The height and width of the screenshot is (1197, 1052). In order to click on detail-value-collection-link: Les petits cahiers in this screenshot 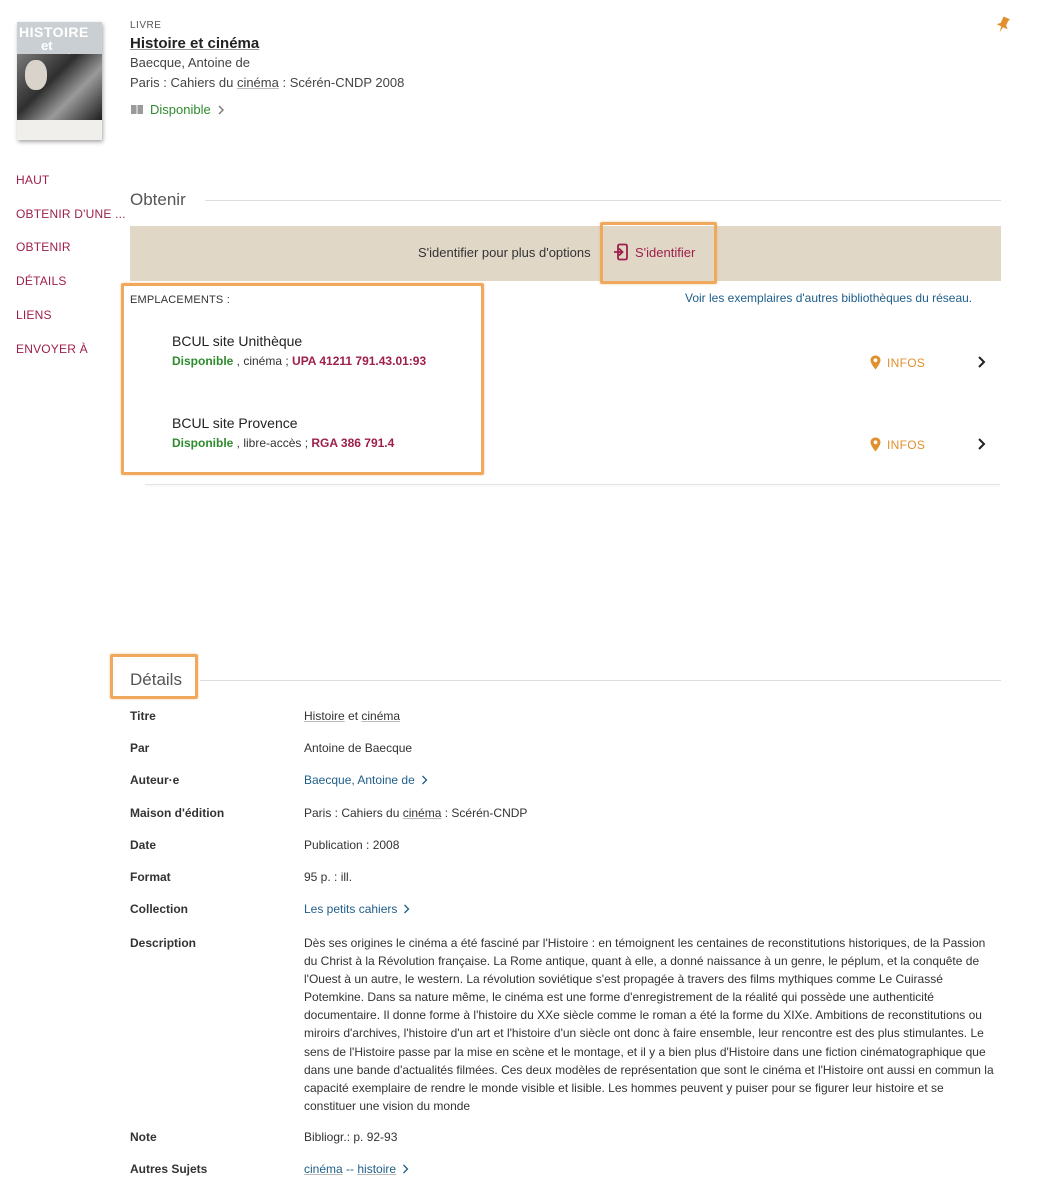, I will do `click(357, 909)`.